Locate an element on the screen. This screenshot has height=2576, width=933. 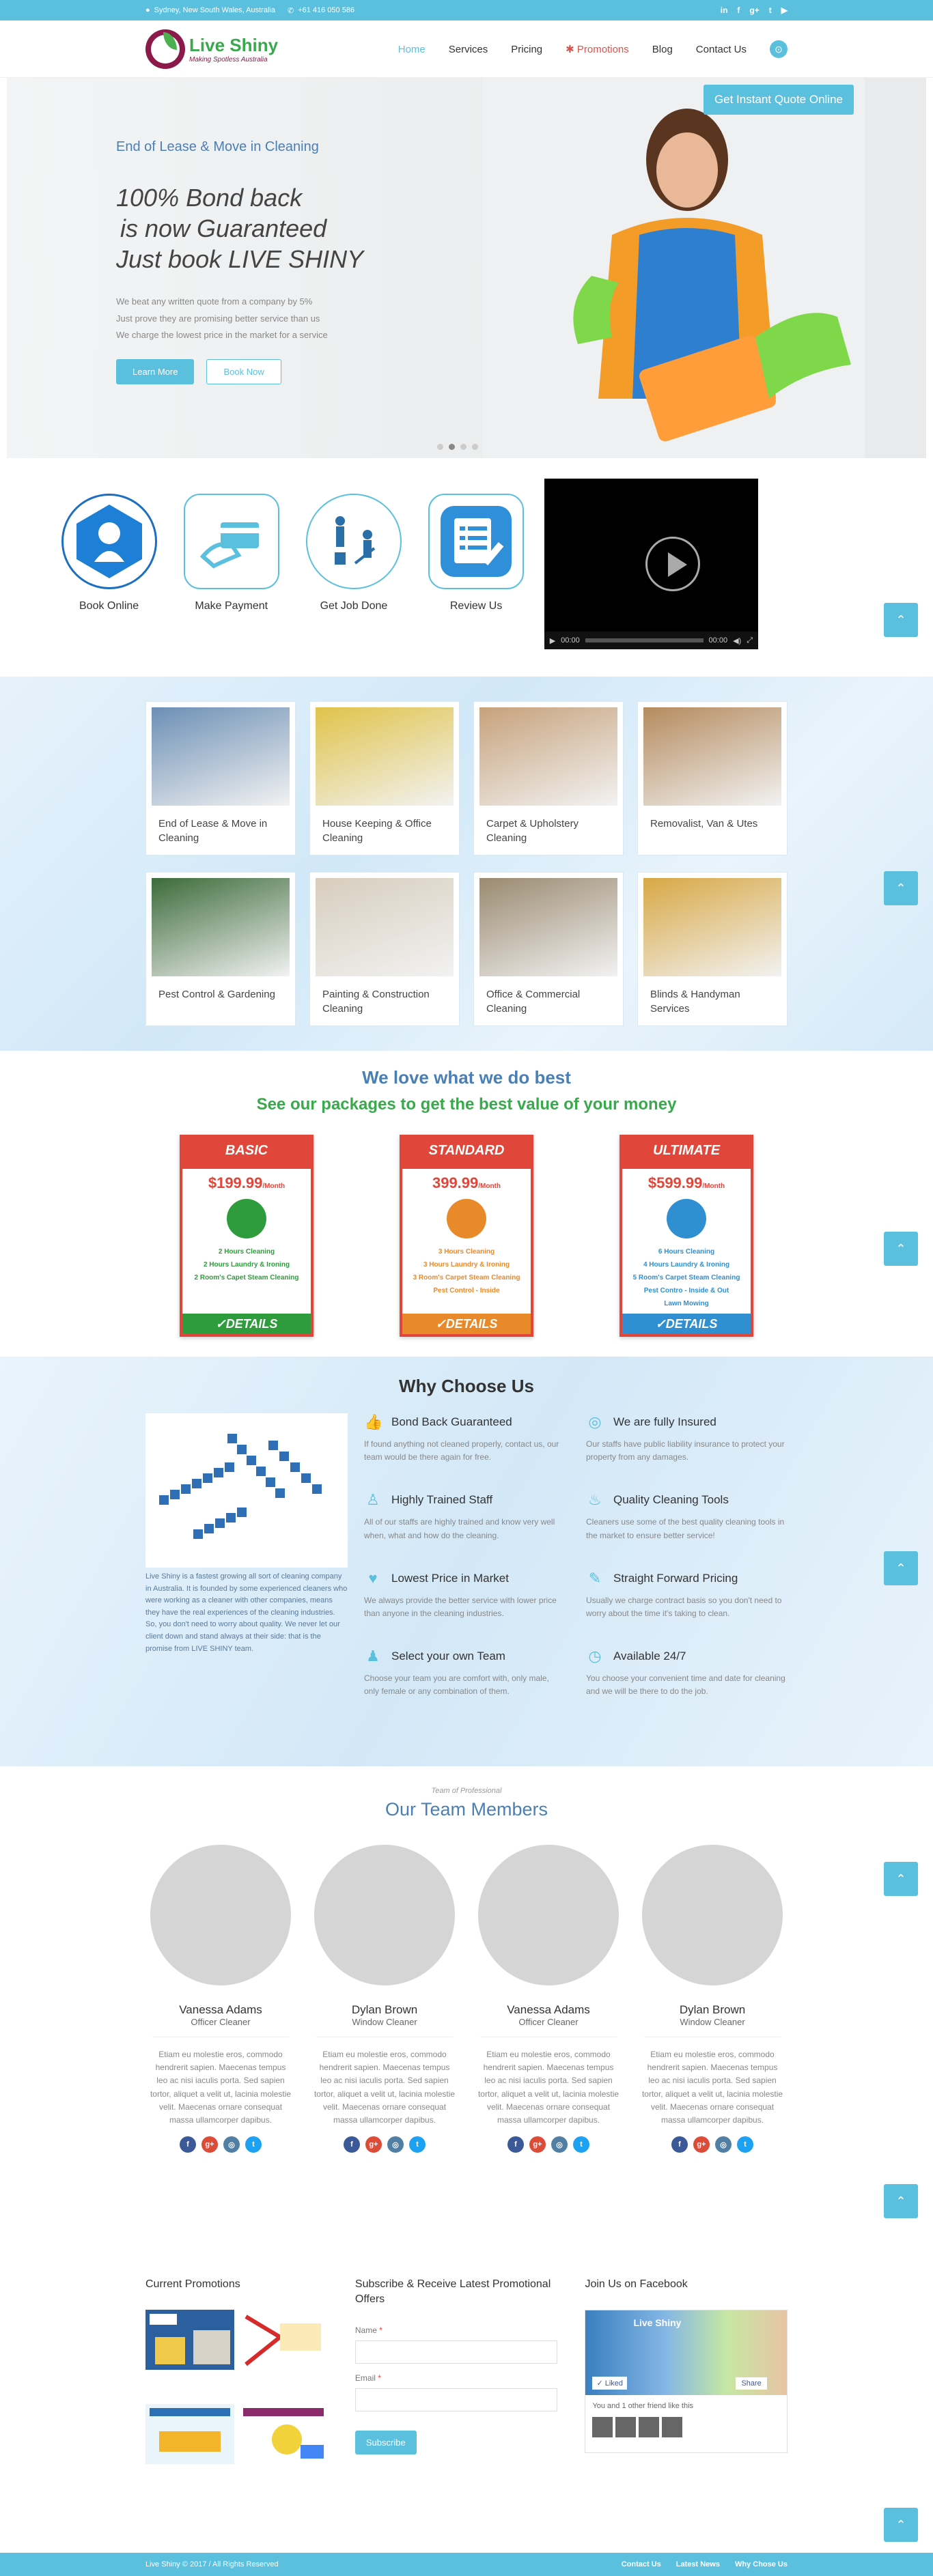
package-name: STANDARD is located at coordinates (466, 1153).